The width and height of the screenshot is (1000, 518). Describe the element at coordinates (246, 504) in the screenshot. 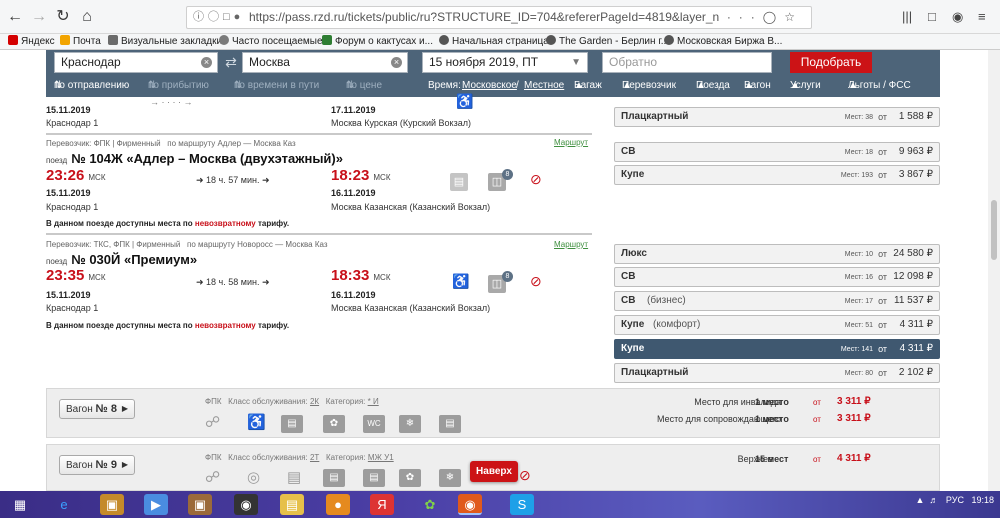

I see `speaker-icon: ◉` at that location.